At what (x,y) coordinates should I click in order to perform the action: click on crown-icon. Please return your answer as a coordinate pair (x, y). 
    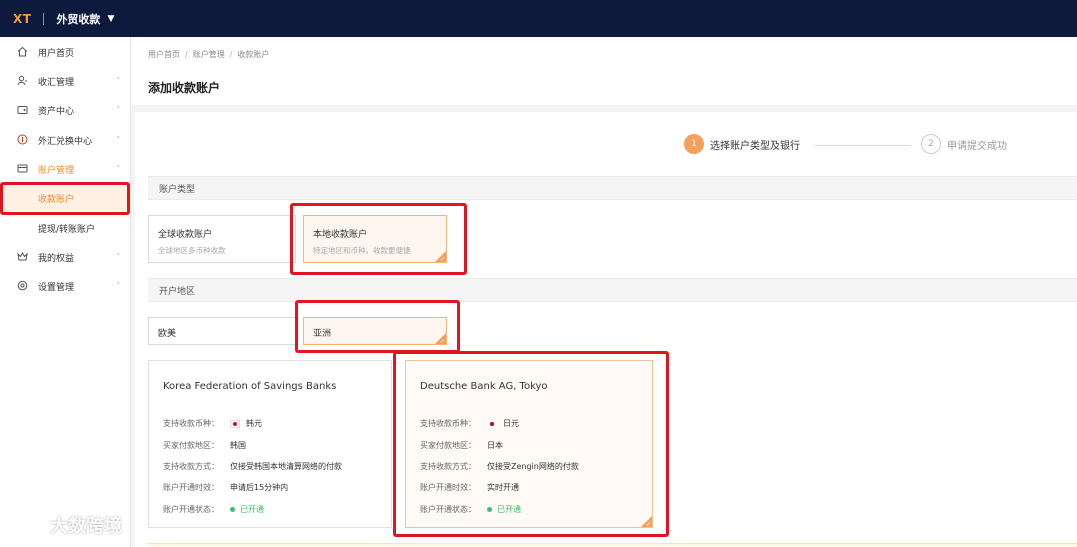
    Looking at the image, I should click on (22, 256).